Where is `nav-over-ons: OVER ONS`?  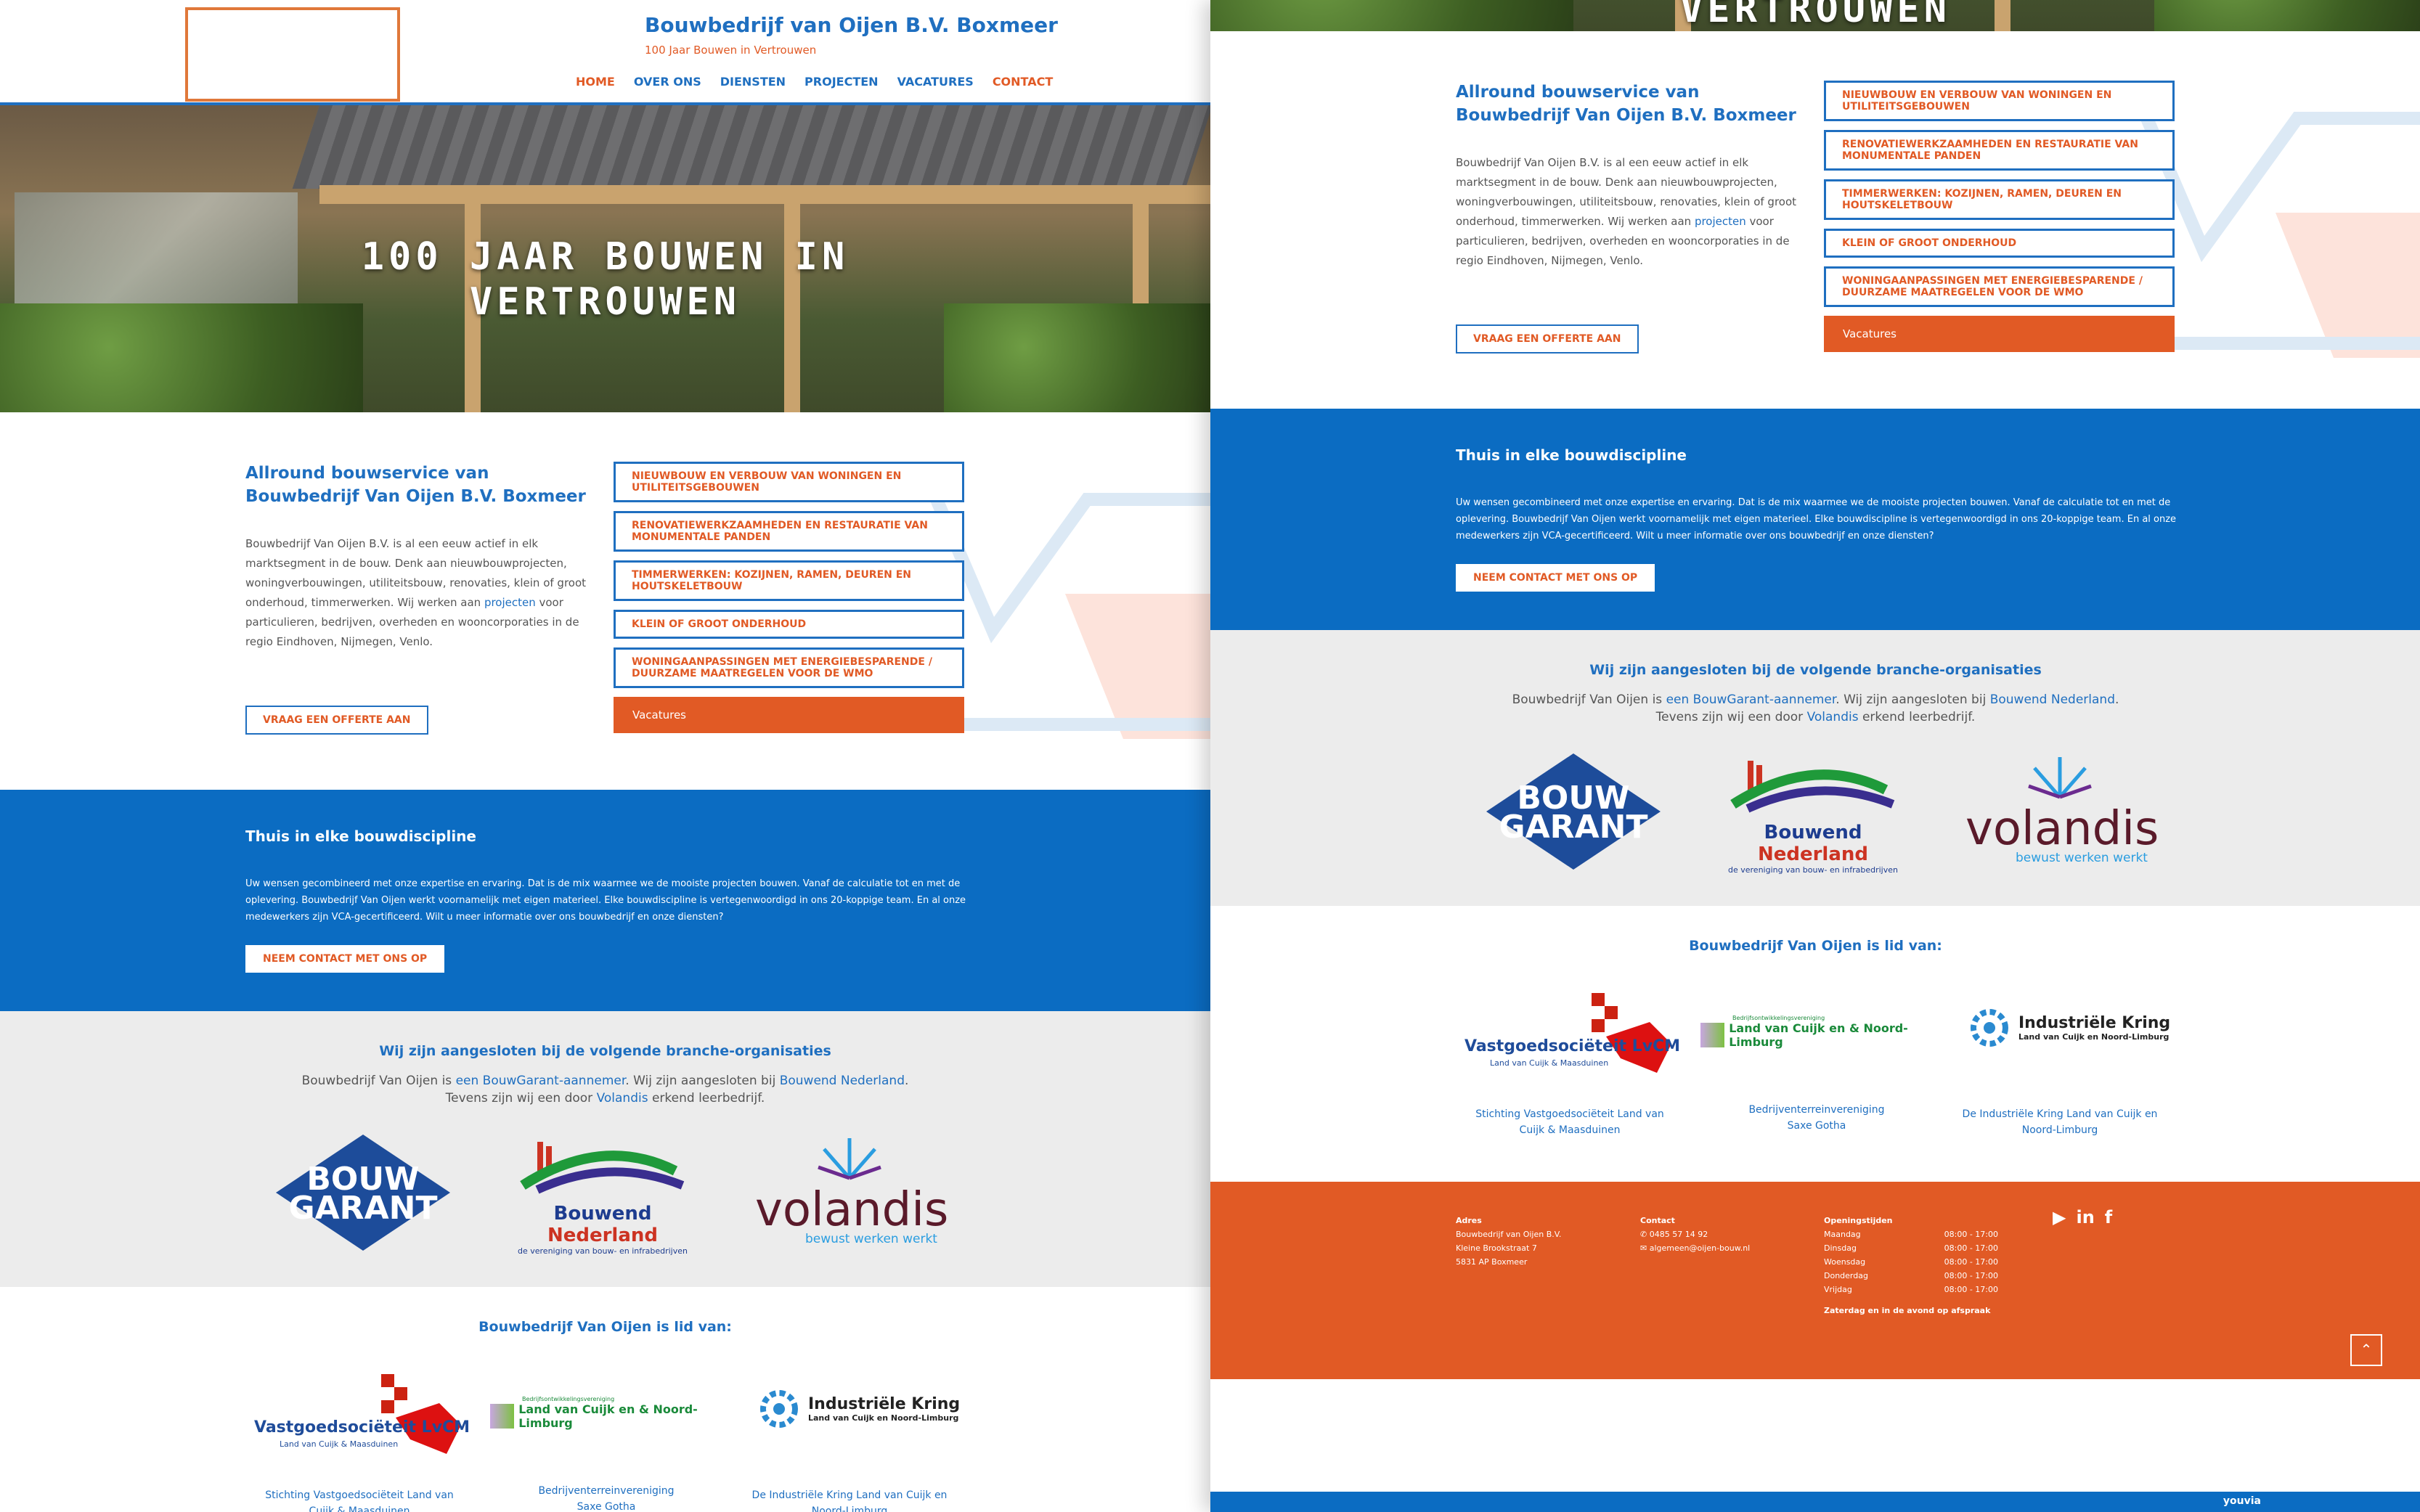
nav-over-ons: OVER ONS is located at coordinates (667, 82).